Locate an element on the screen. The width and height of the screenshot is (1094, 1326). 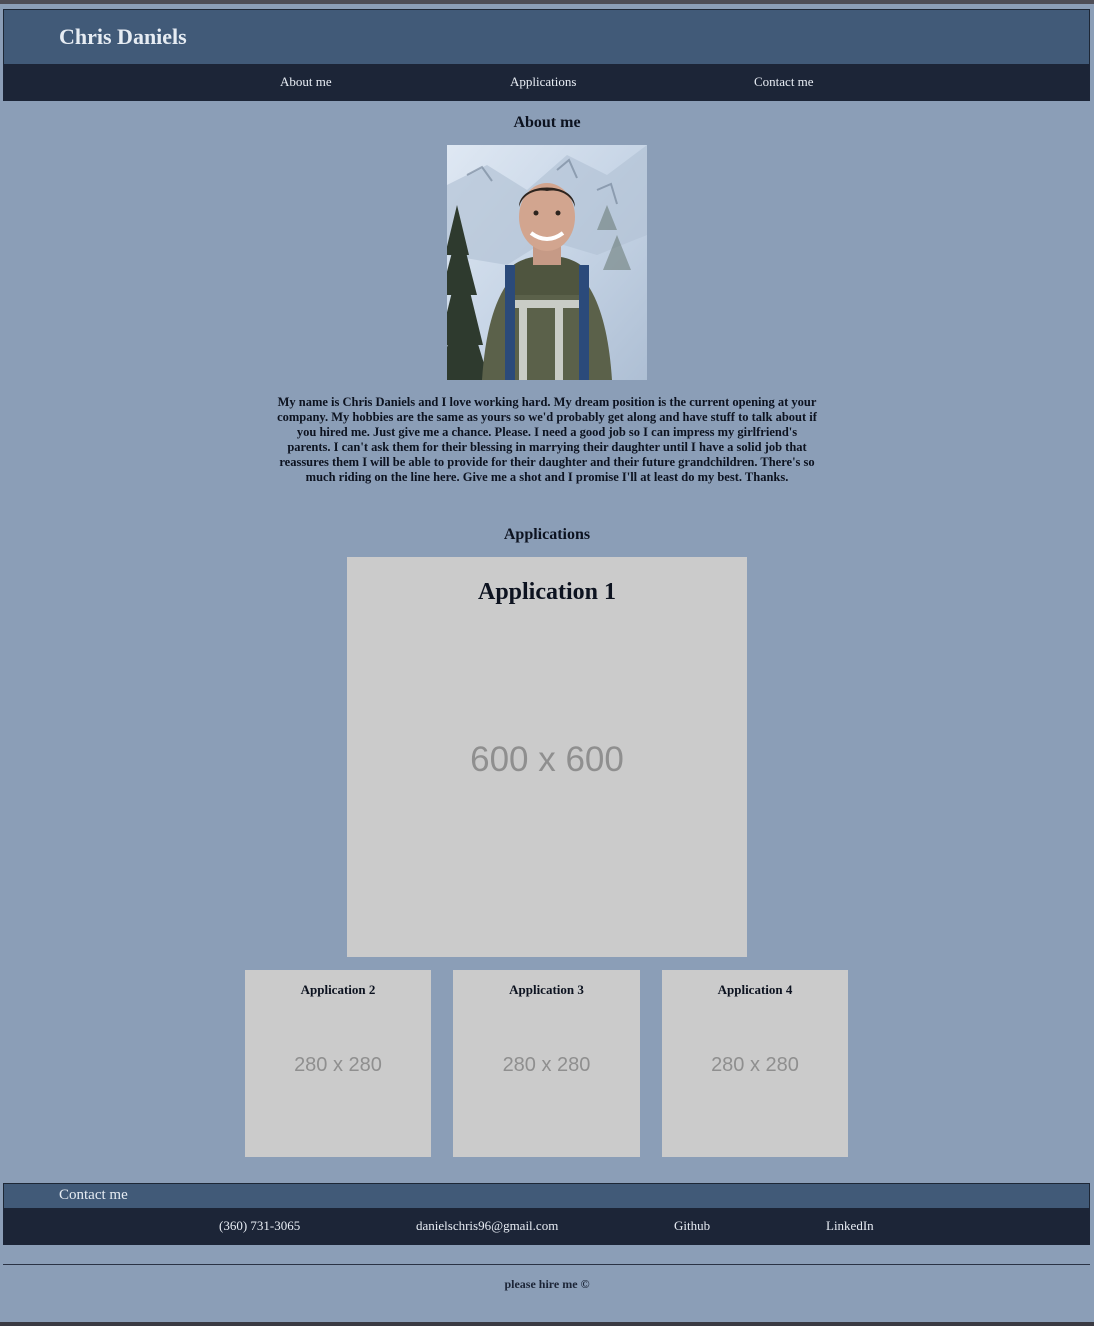
application-title: Application 2 is located at coordinates (338, 989).